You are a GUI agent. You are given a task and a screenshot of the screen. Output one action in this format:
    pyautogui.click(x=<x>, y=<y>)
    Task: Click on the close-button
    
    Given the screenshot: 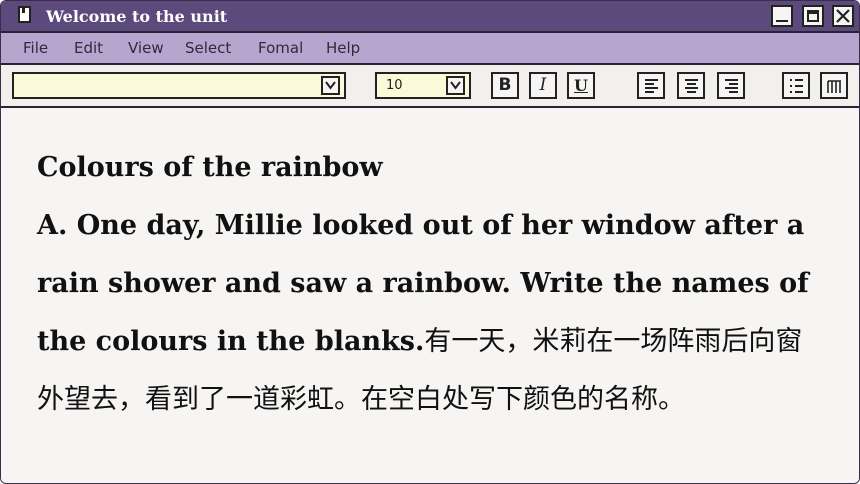 What is the action you would take?
    pyautogui.click(x=843, y=16)
    